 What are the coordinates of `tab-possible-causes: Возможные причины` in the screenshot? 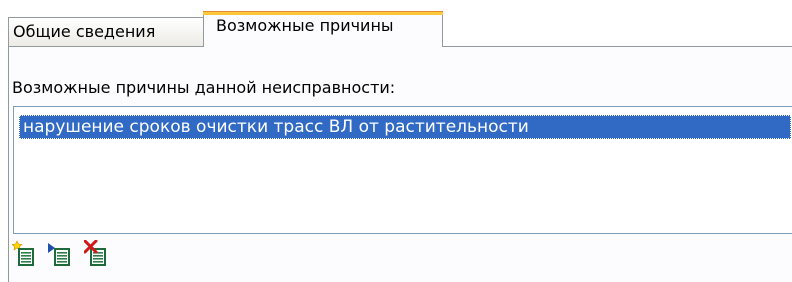 It's located at (323, 29).